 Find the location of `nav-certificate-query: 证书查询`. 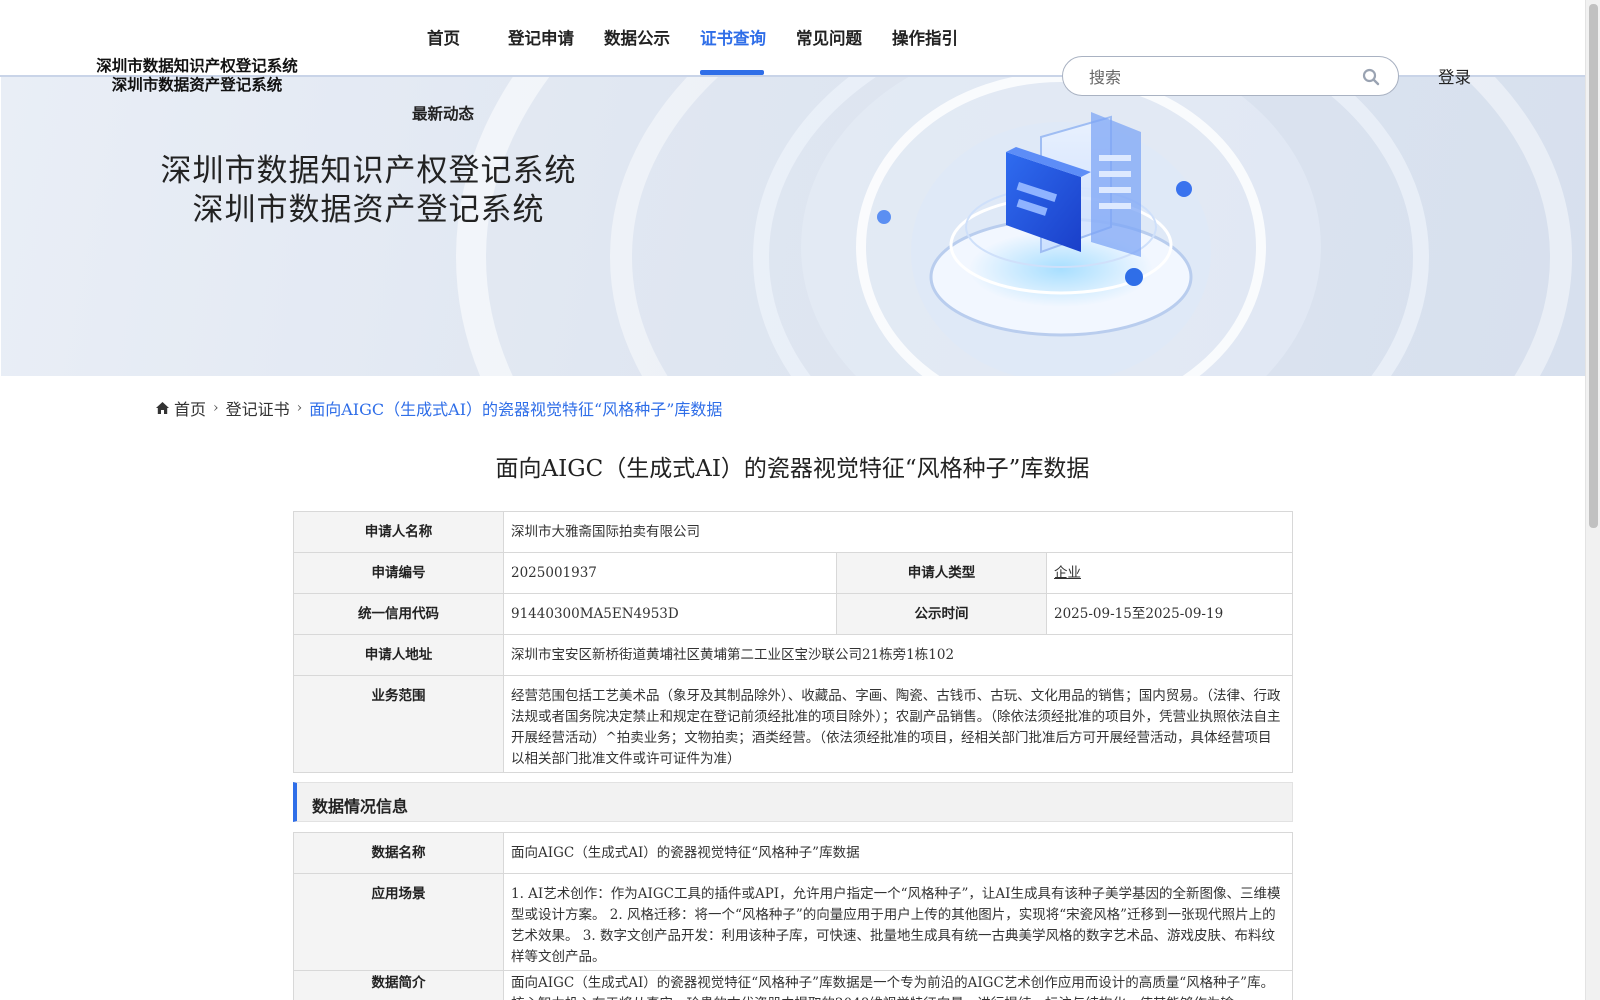

nav-certificate-query: 证书查询 is located at coordinates (733, 37).